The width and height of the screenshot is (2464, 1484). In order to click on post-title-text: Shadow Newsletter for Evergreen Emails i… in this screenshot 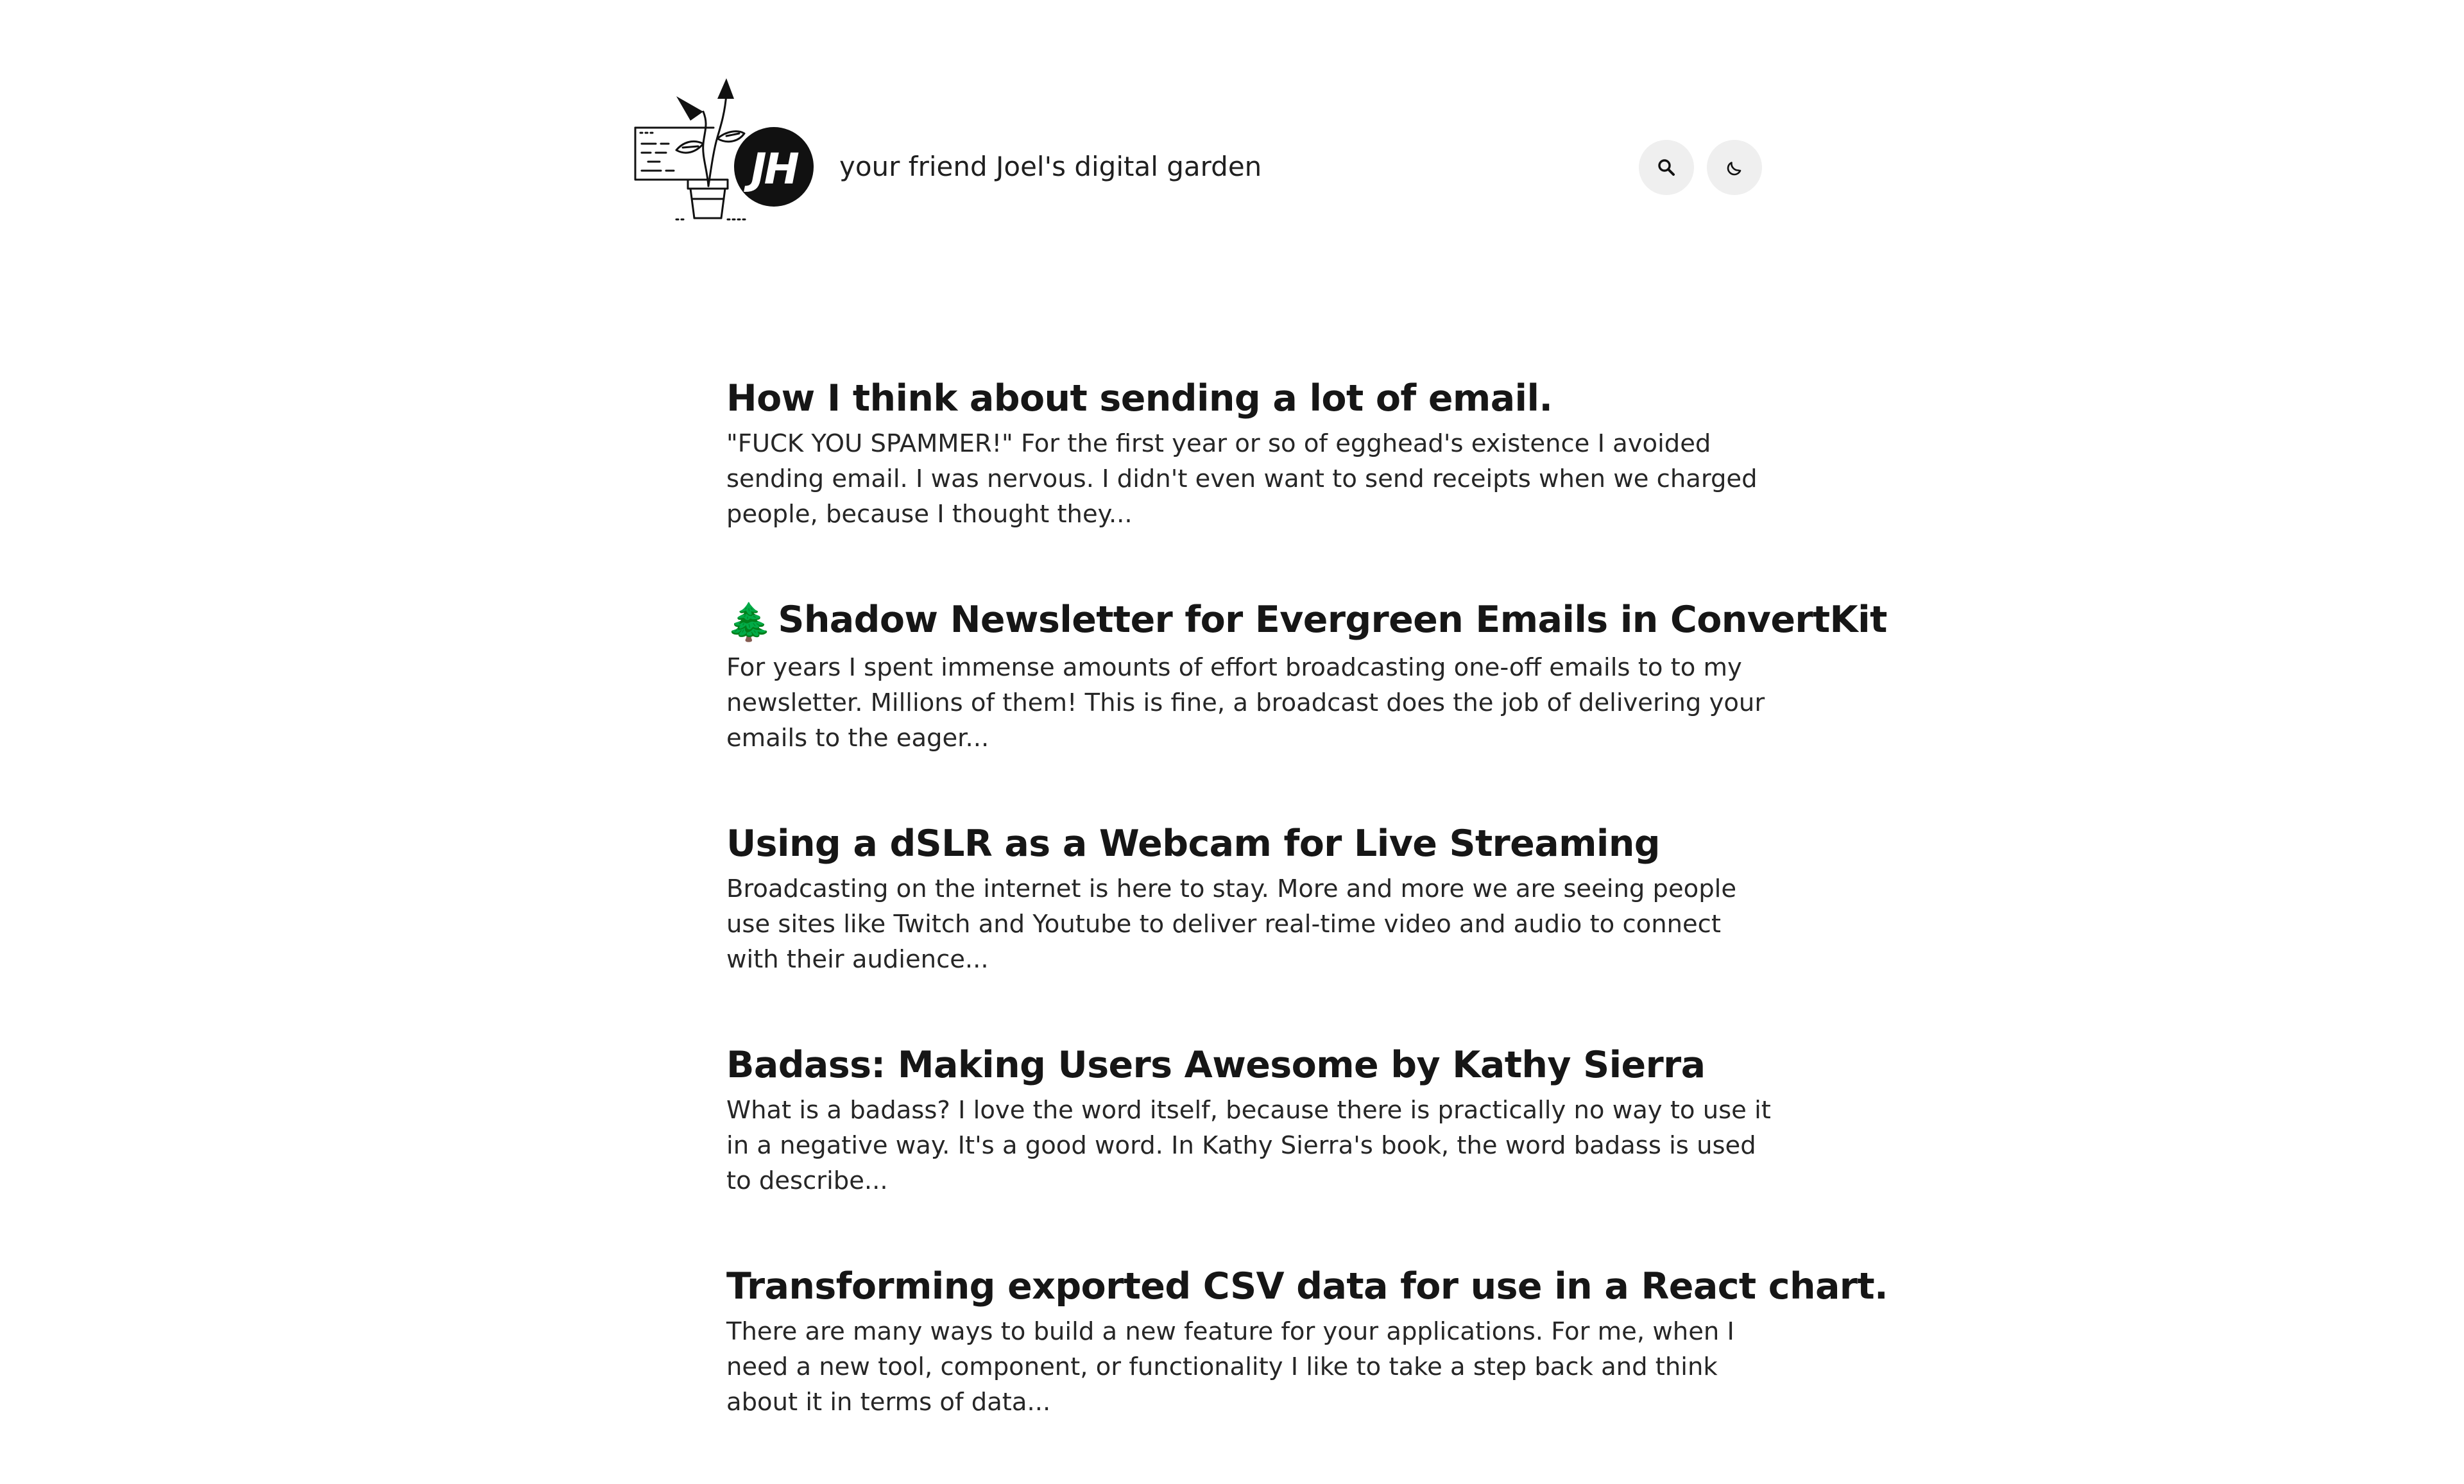, I will do `click(1333, 620)`.